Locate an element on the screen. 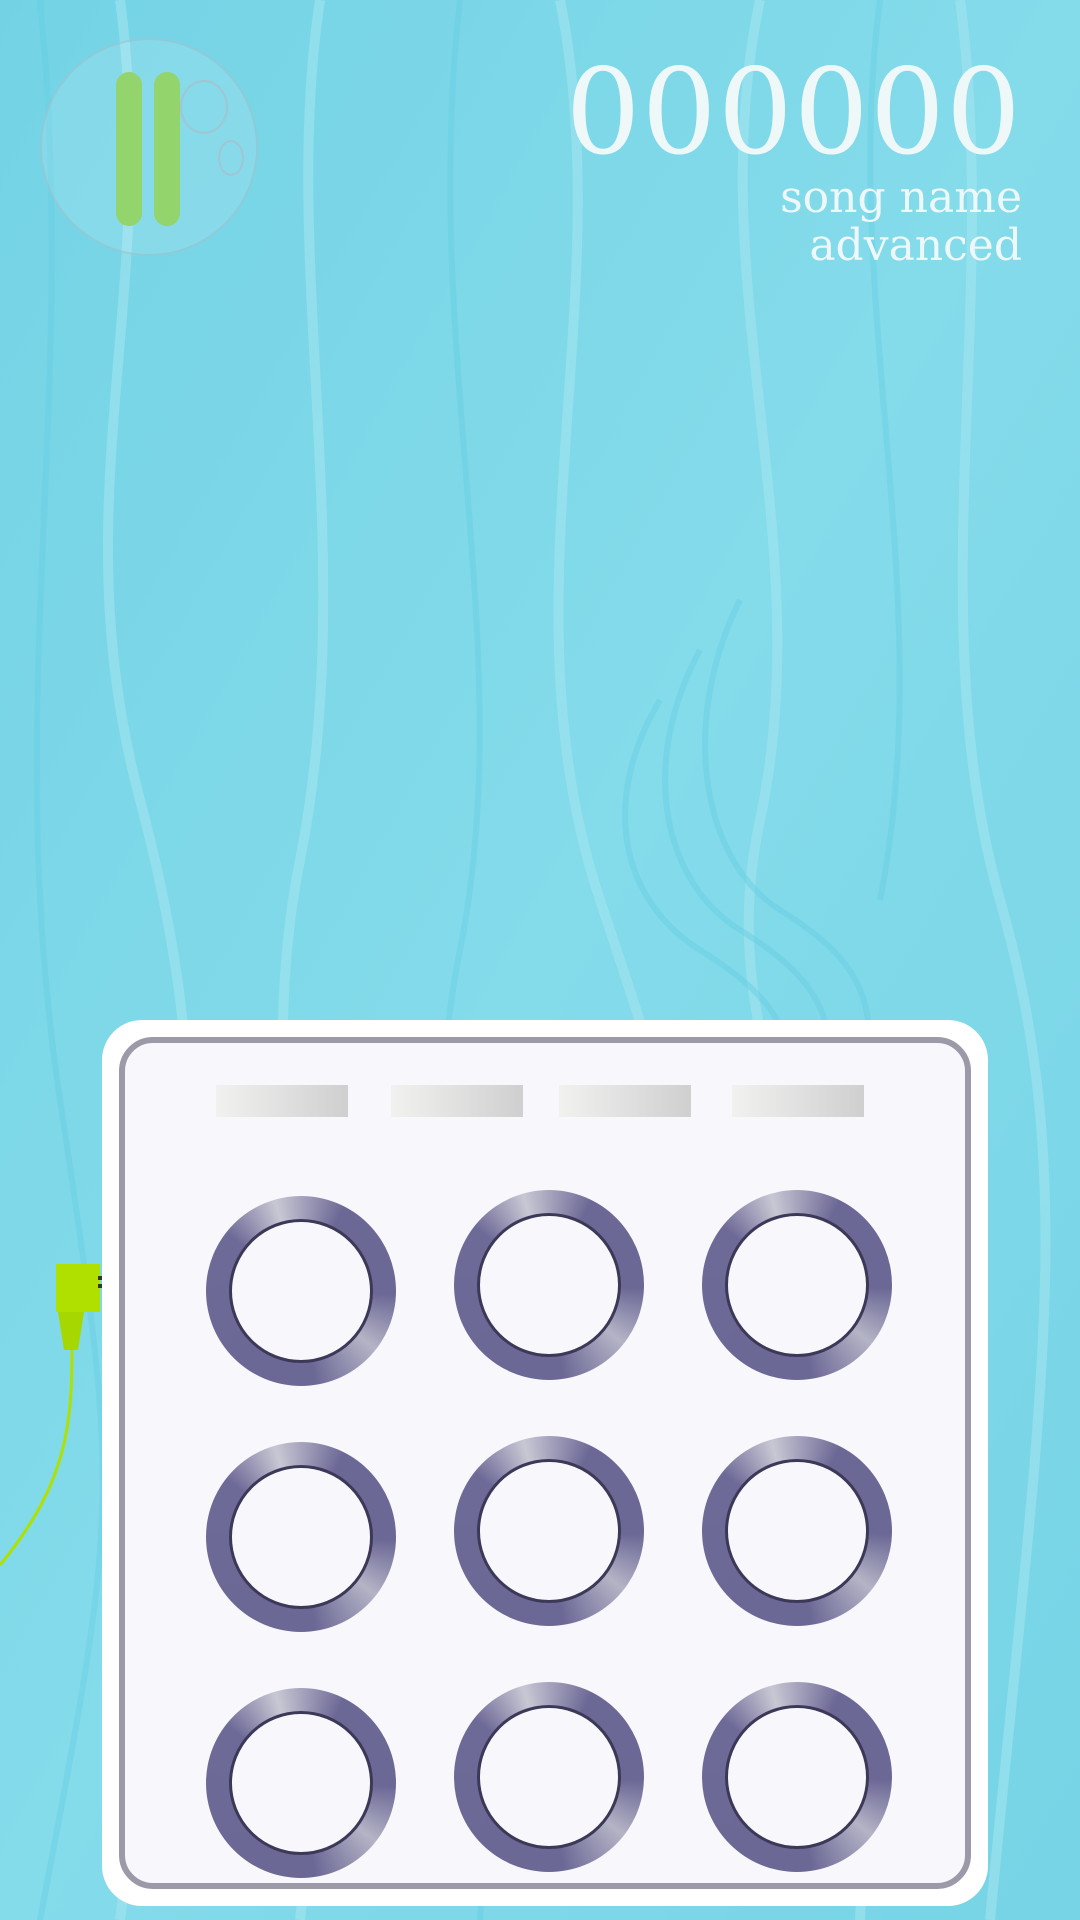  pause-icon is located at coordinates (129, 149).